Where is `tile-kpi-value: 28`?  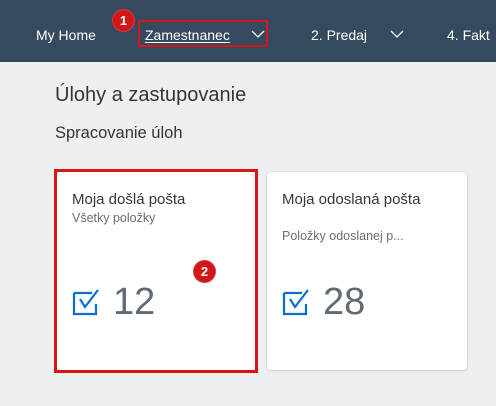 tile-kpi-value: 28 is located at coordinates (344, 302).